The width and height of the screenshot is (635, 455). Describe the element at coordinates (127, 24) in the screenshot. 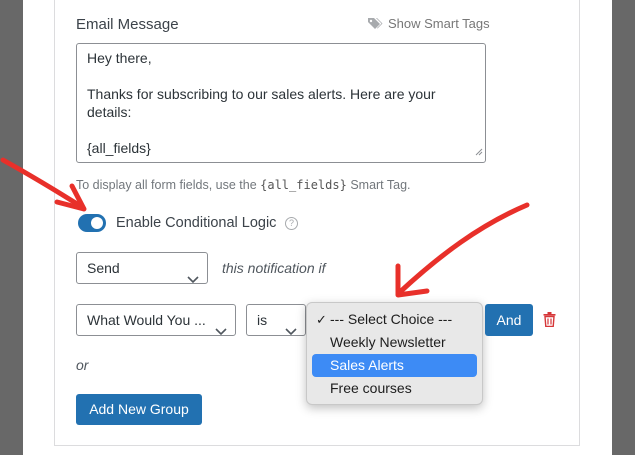

I see `email-message-label: Email Message` at that location.